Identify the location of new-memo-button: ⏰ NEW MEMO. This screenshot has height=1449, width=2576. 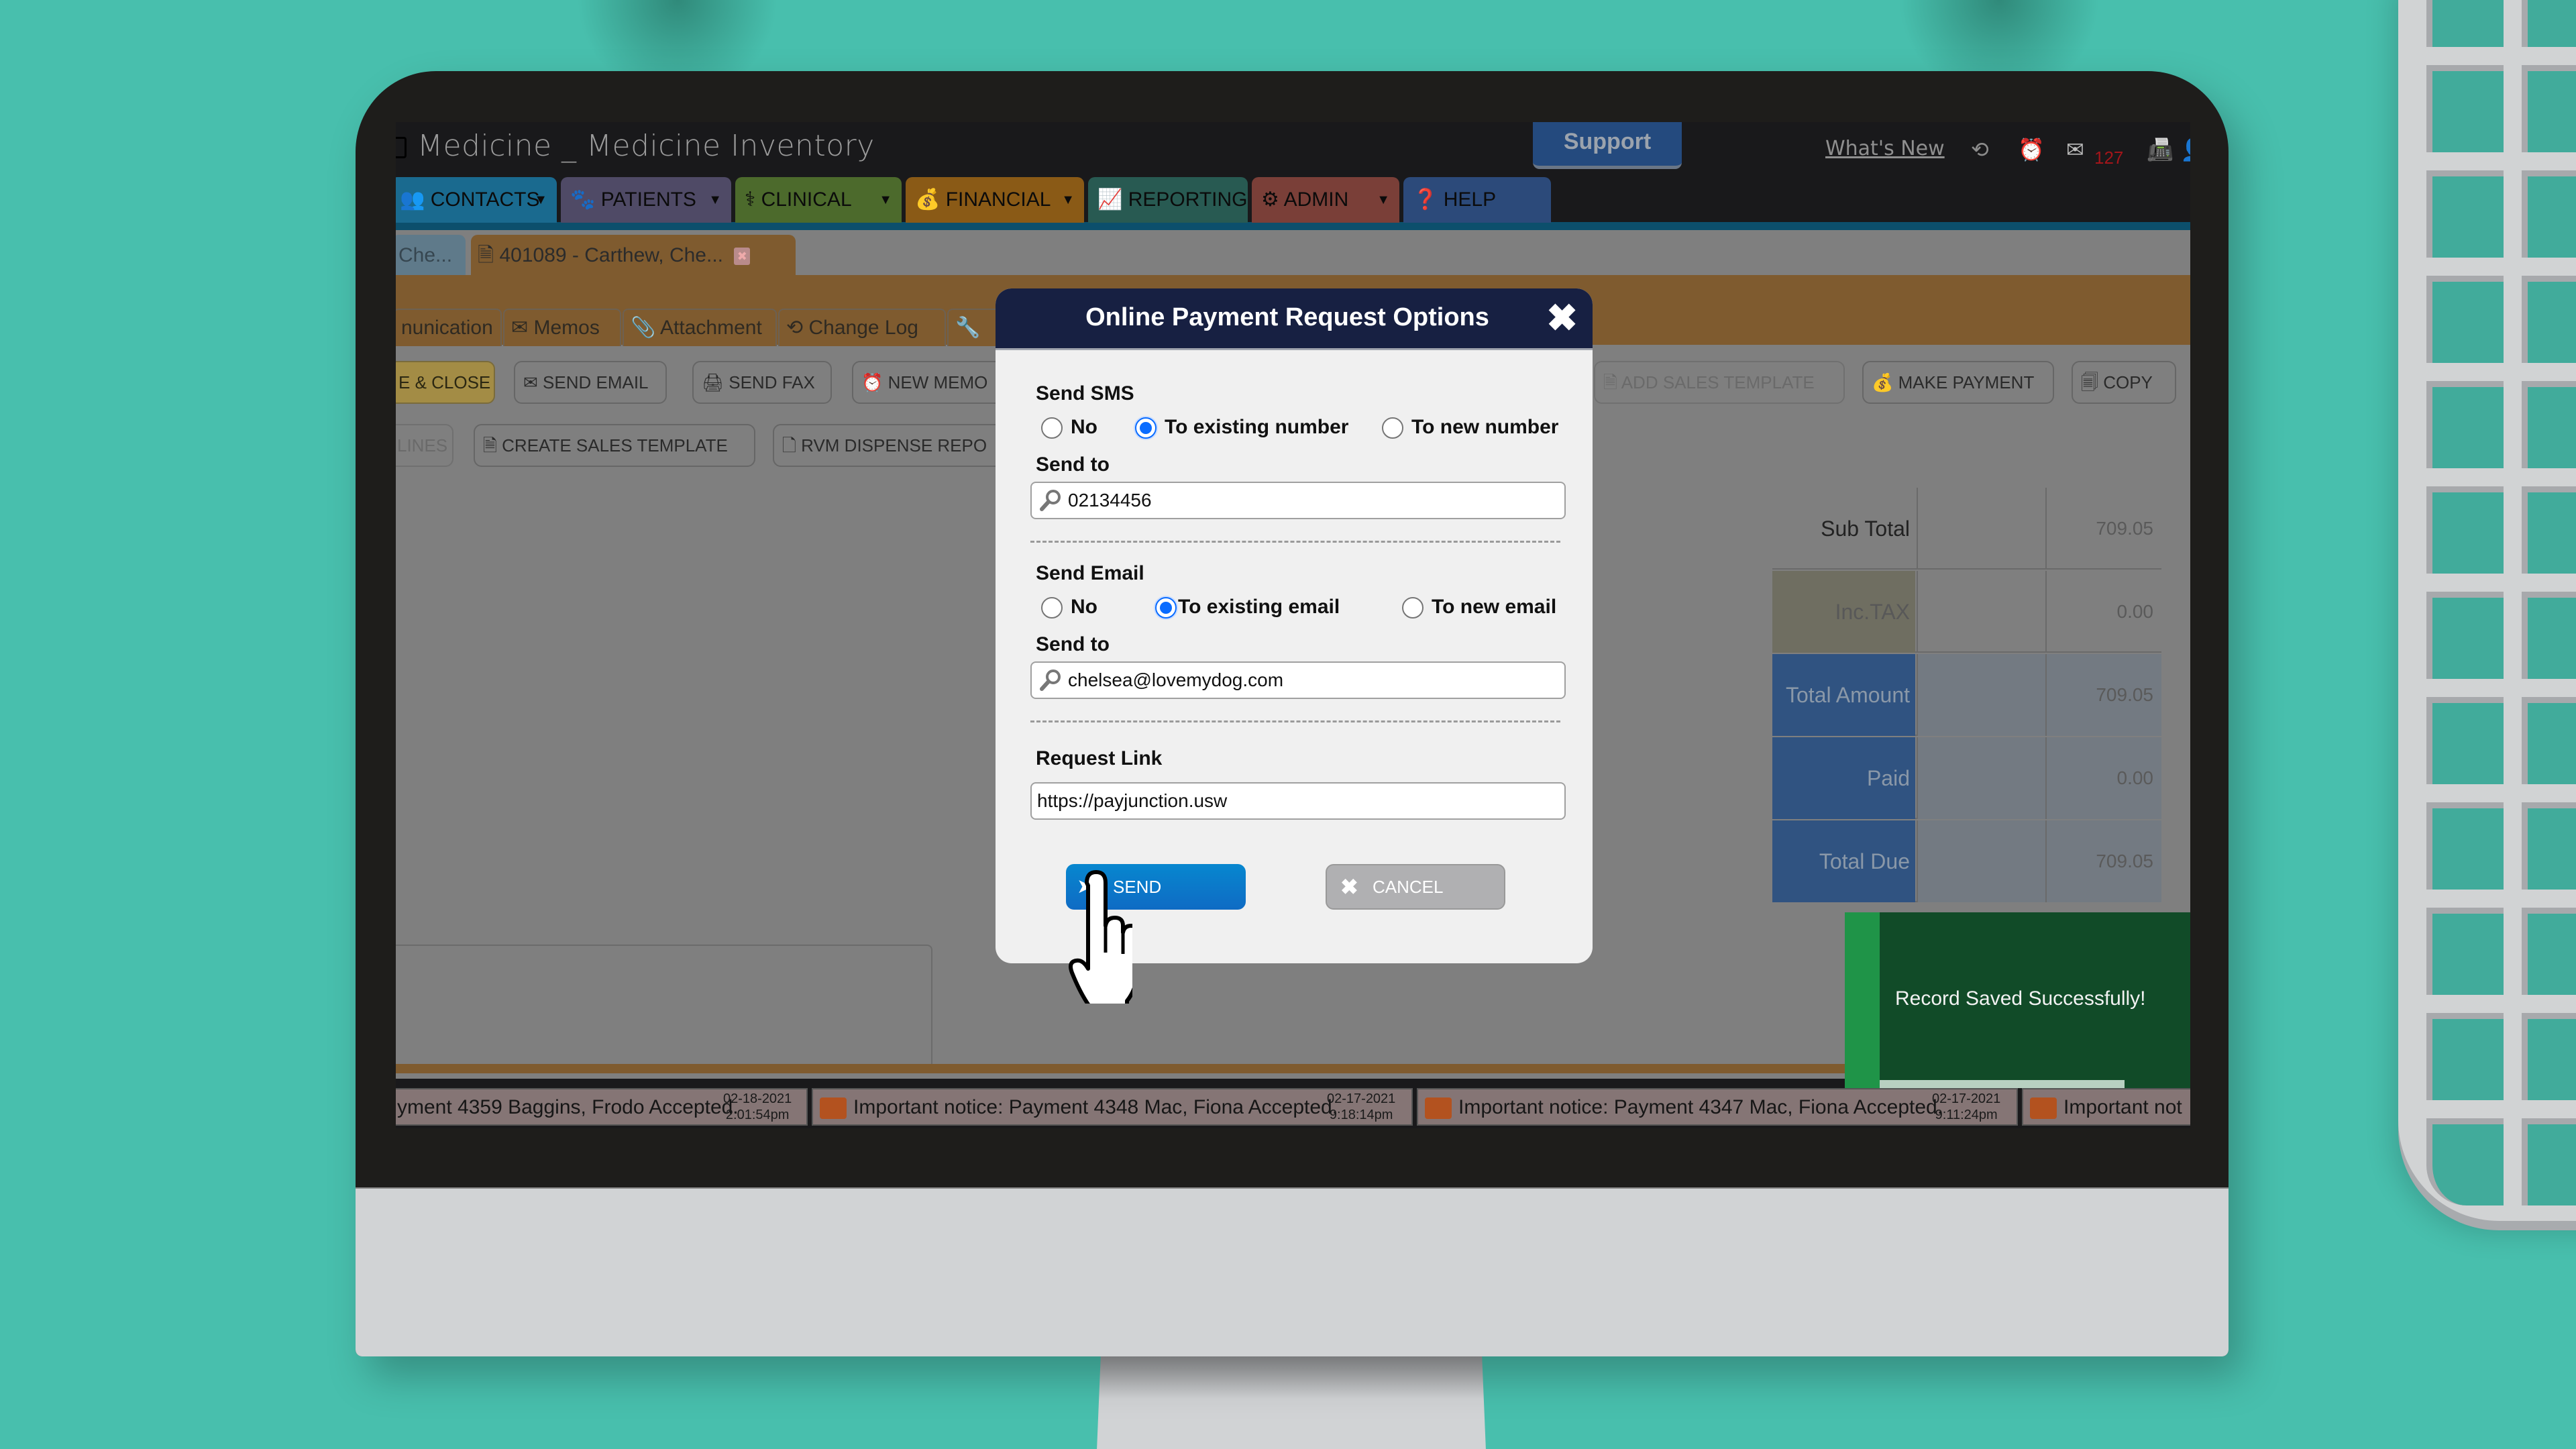
(932, 382).